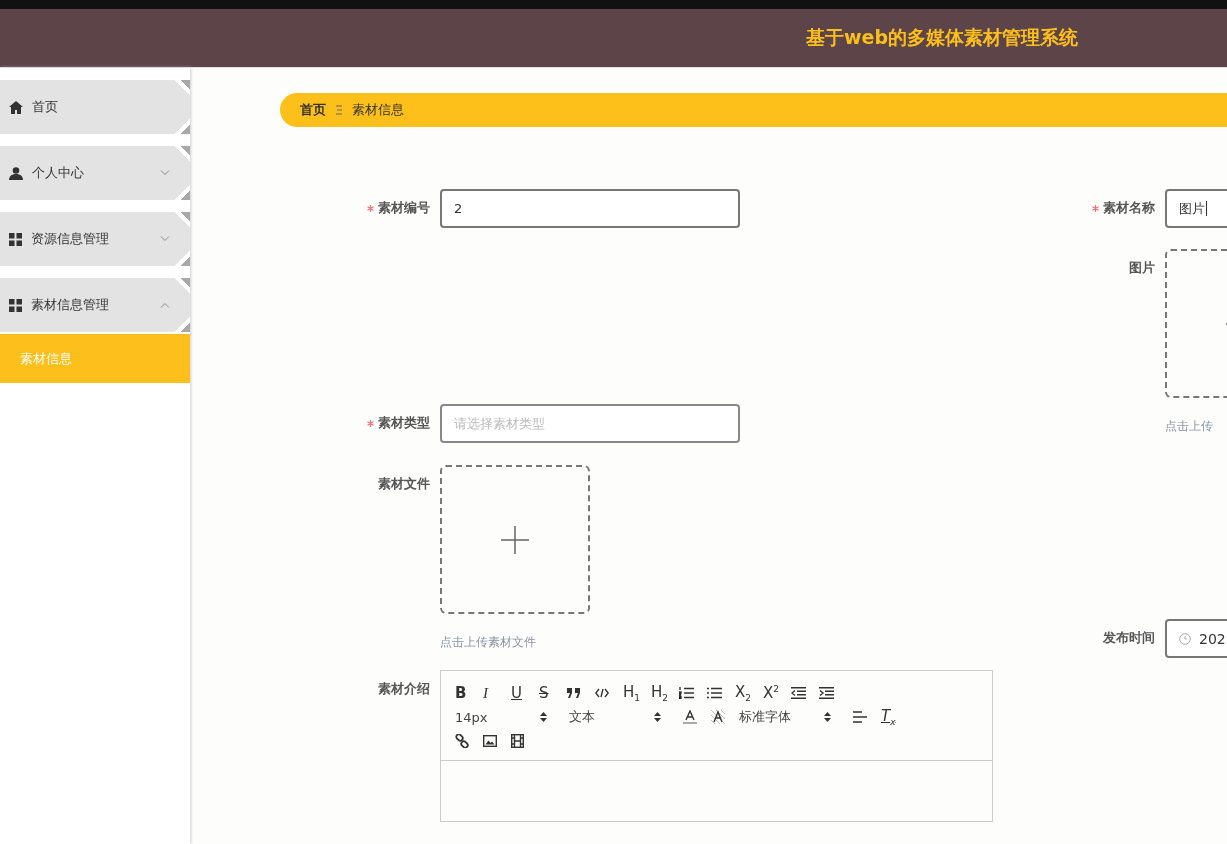 The height and width of the screenshot is (844, 1227). What do you see at coordinates (718, 717) in the screenshot?
I see `highlight-icon` at bounding box center [718, 717].